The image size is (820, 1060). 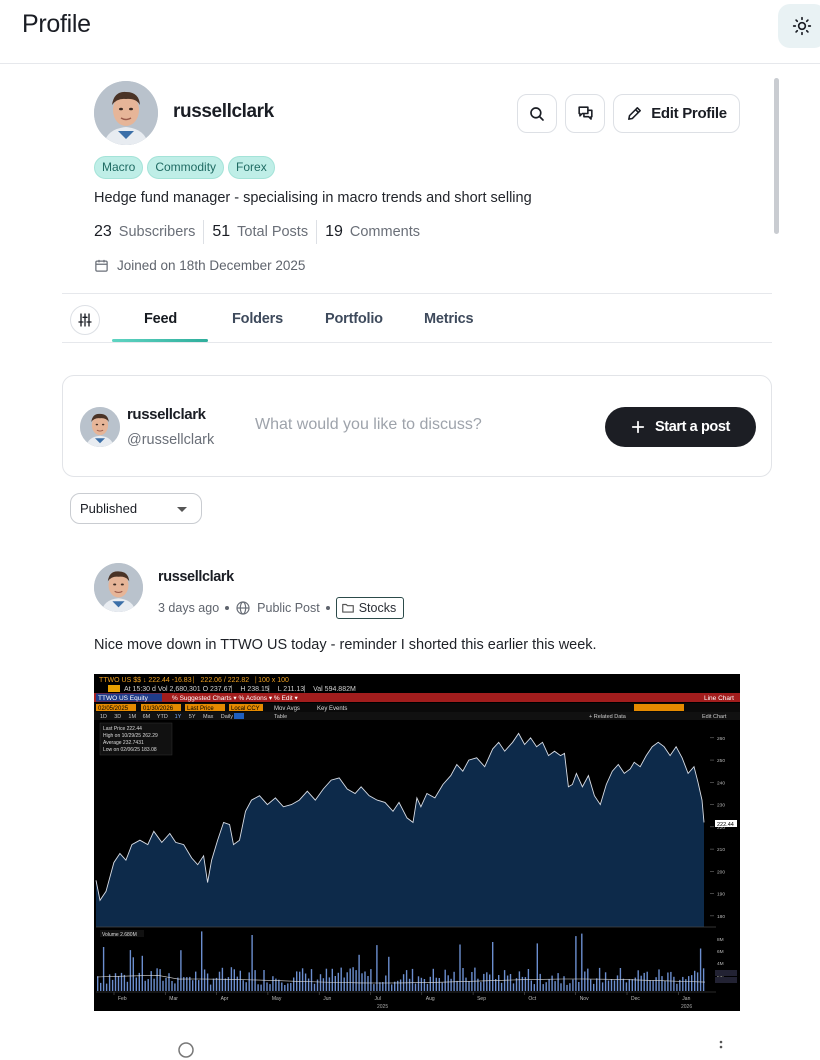 I want to click on legend-low: Low on 02/06/25 183.08, so click(x=130, y=750).